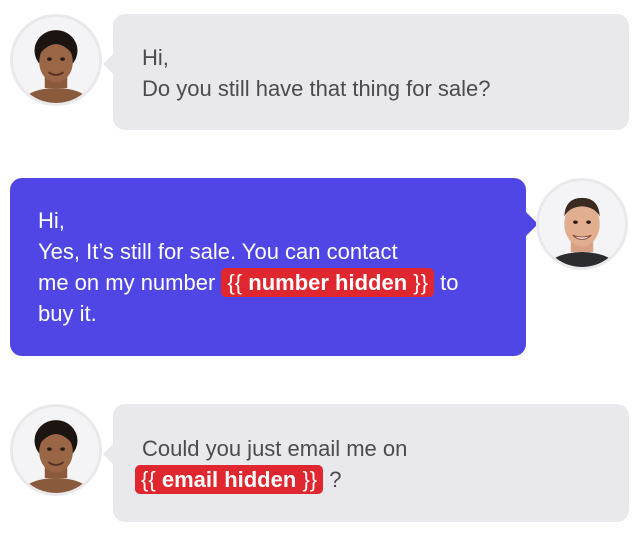 The image size is (640, 536). What do you see at coordinates (382, 479) in the screenshot?
I see `message-text-with-redaction: {{ email hidden }} ?` at bounding box center [382, 479].